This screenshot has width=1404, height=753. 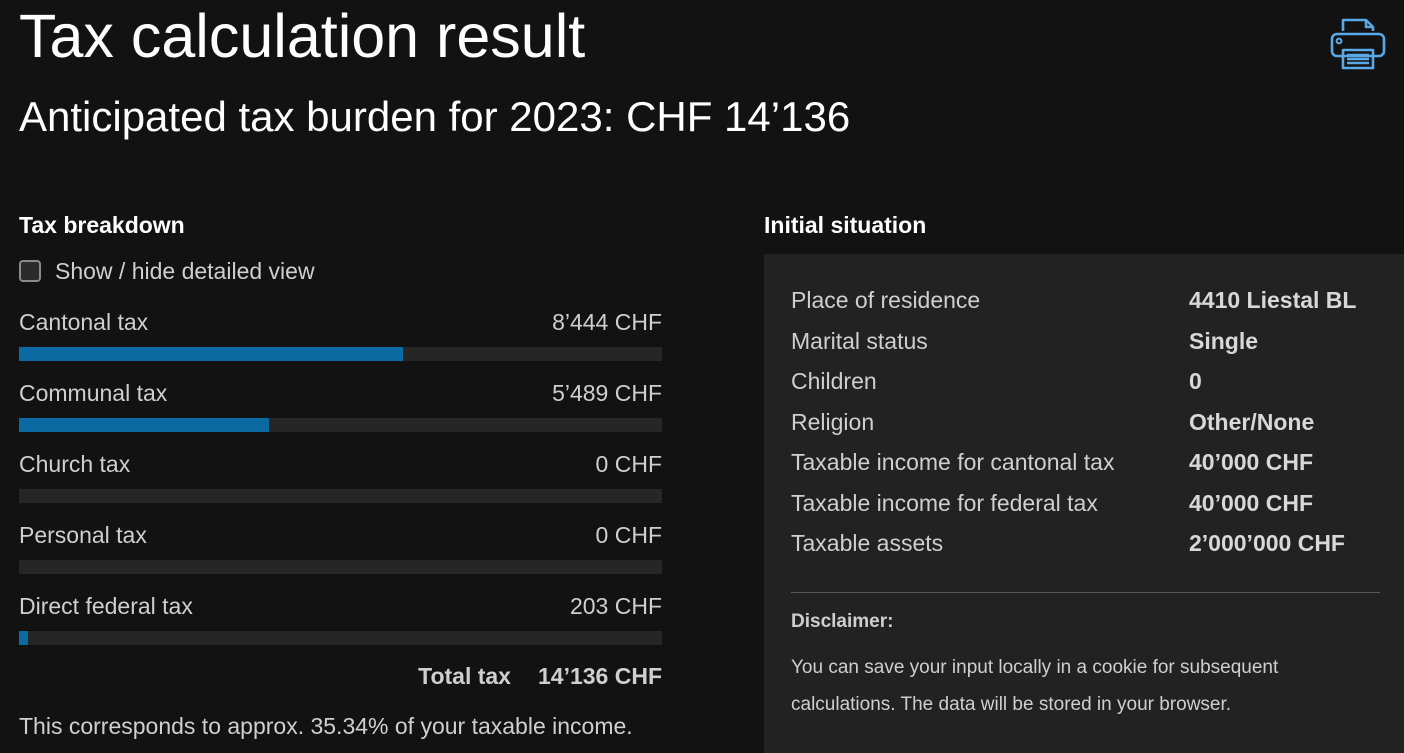 What do you see at coordinates (93, 392) in the screenshot?
I see `tax-item-label: Communal tax` at bounding box center [93, 392].